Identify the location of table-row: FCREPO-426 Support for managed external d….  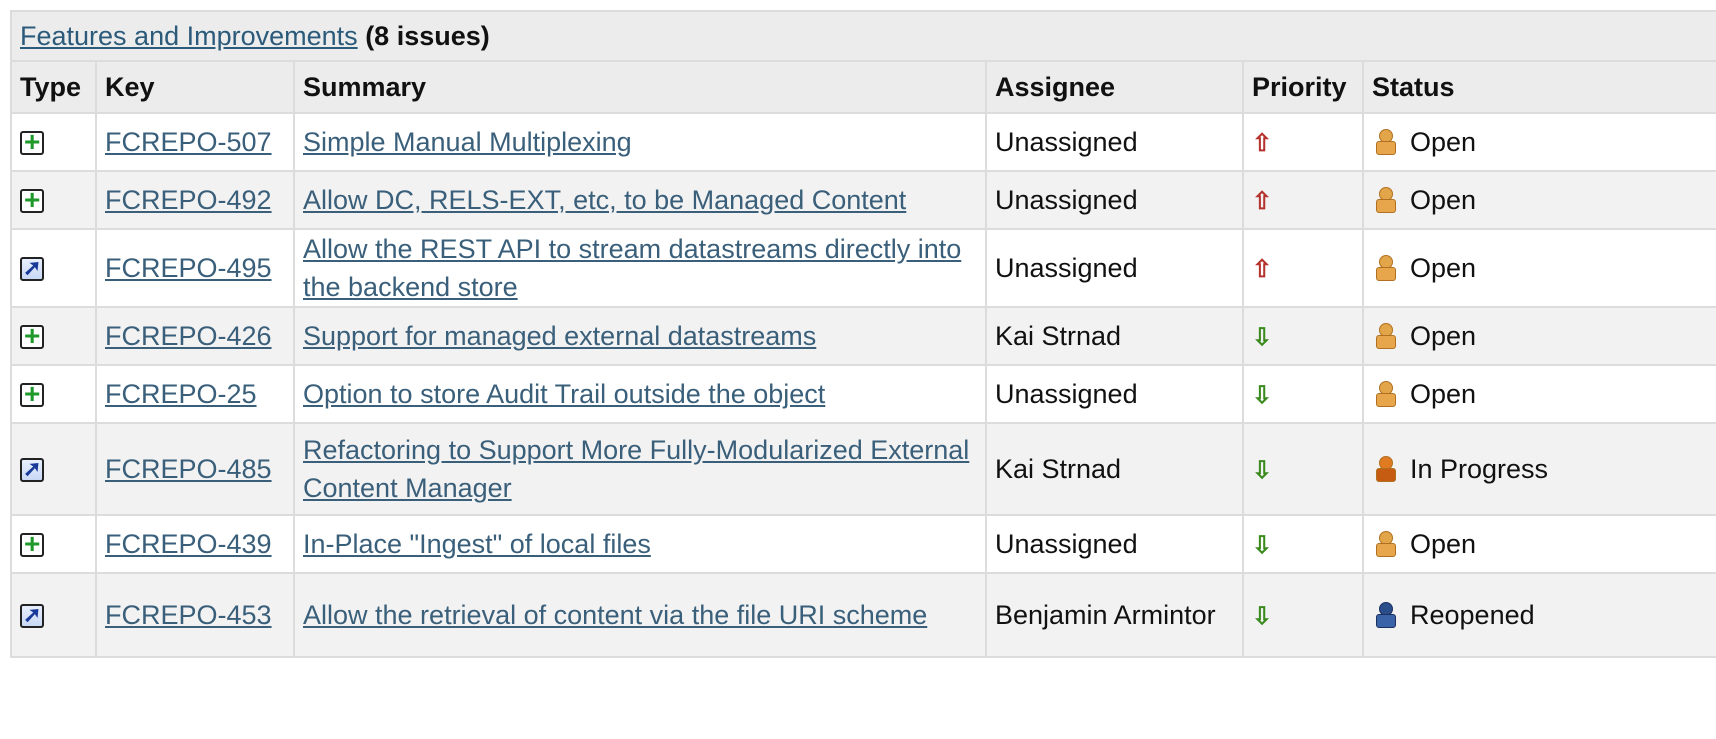
(863, 336).